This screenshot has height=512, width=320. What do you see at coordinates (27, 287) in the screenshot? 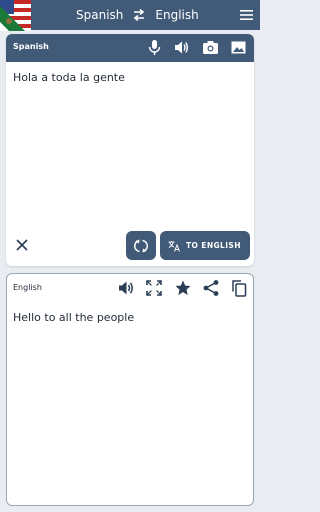
I see `target-language-label: English` at bounding box center [27, 287].